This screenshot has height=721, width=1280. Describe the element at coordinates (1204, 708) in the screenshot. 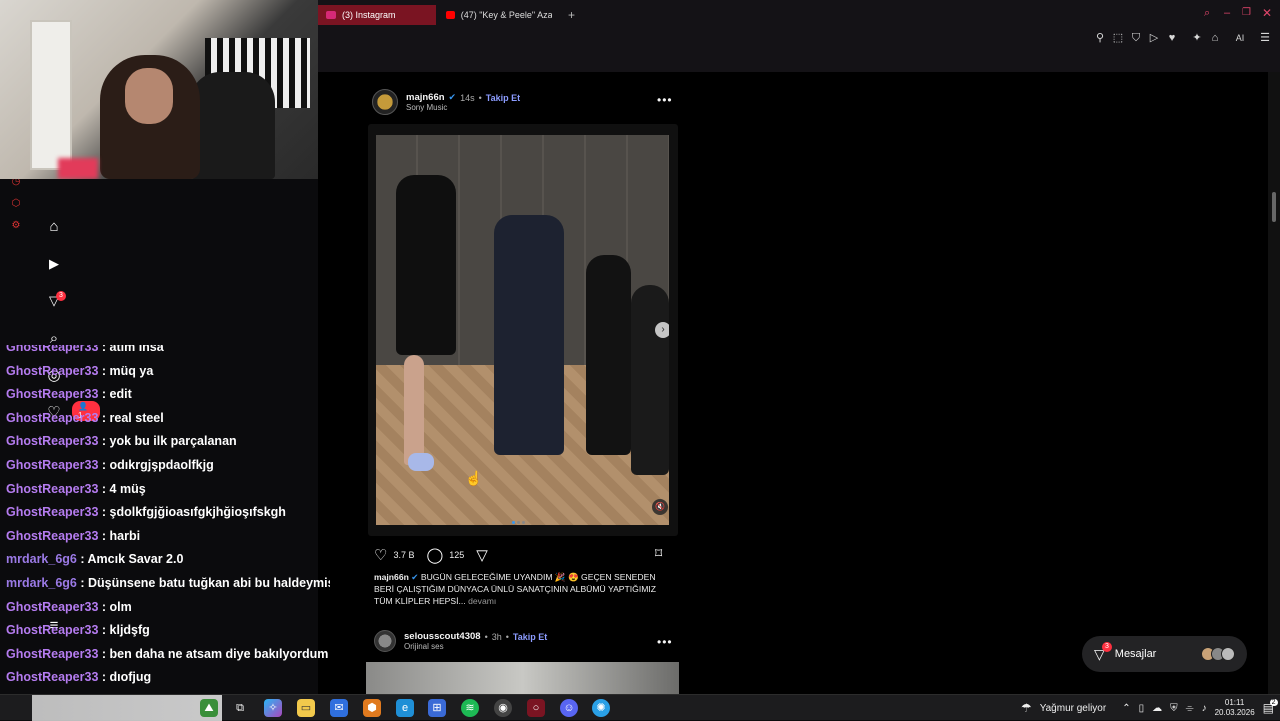

I see `speaker-icon: ♪` at that location.